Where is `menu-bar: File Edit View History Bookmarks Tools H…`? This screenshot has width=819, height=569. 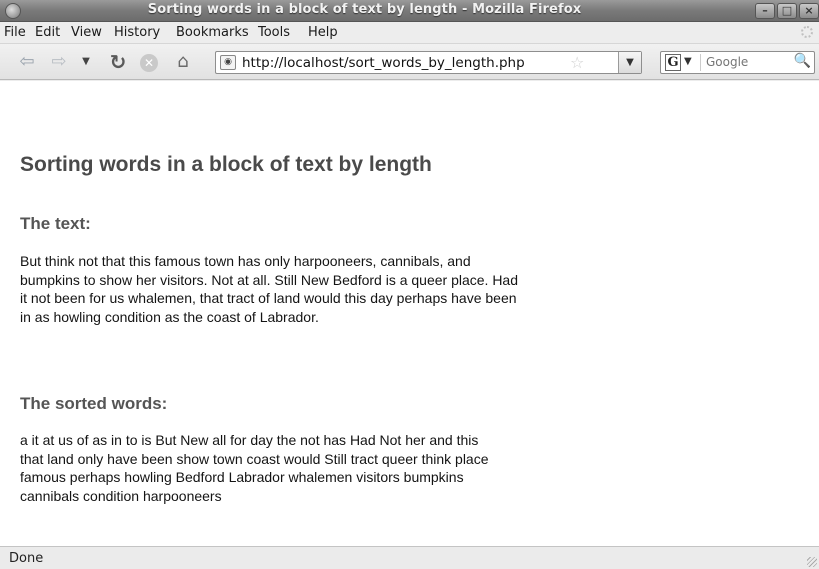 menu-bar: File Edit View History Bookmarks Tools H… is located at coordinates (409, 33).